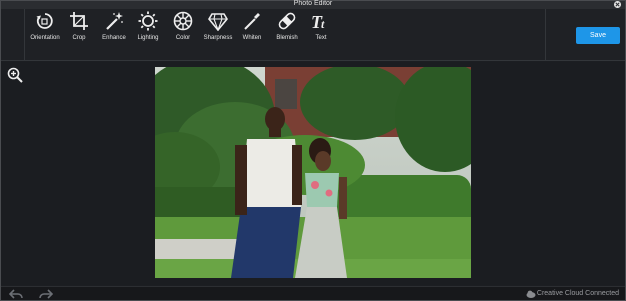 Image resolution: width=626 pixels, height=301 pixels. What do you see at coordinates (44, 21) in the screenshot?
I see `orientation-icon` at bounding box center [44, 21].